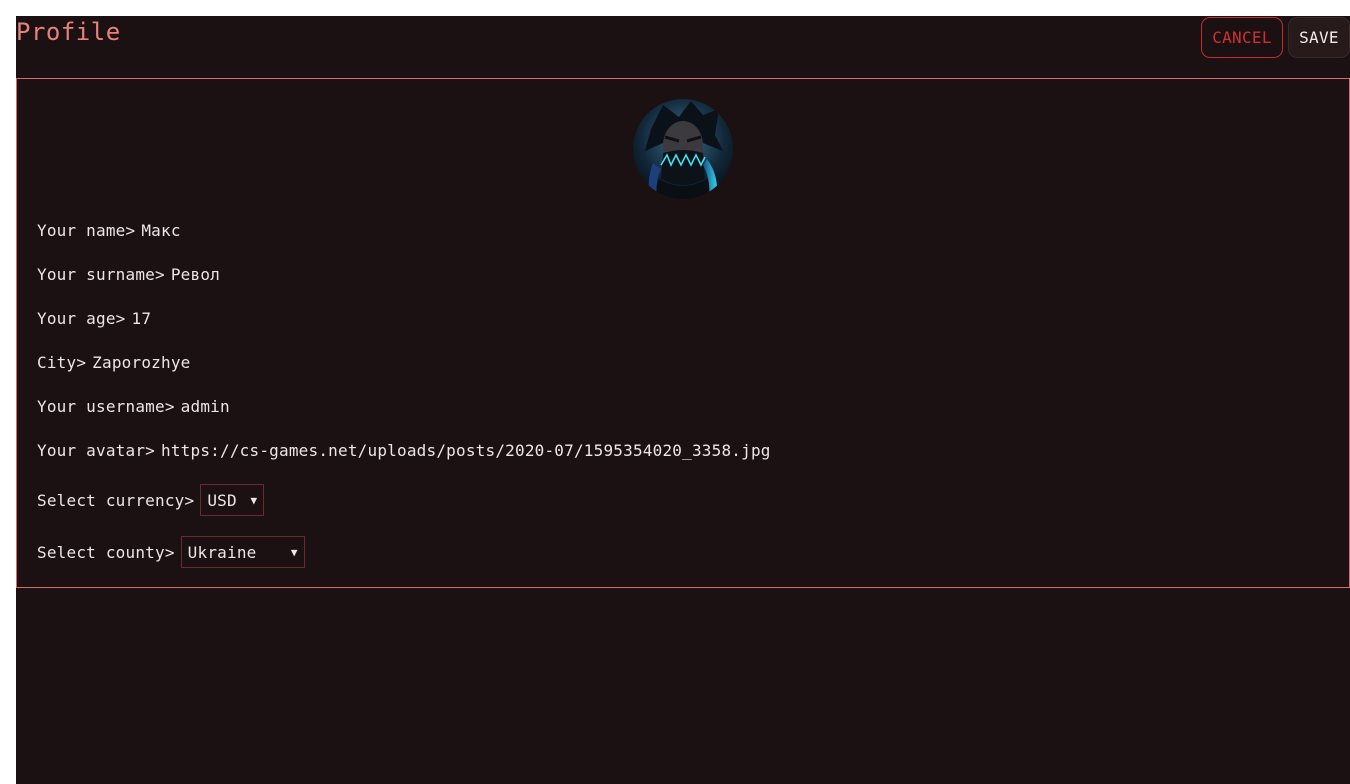 This screenshot has height=784, width=1350. Describe the element at coordinates (62, 362) in the screenshot. I see `city-label: City>` at that location.